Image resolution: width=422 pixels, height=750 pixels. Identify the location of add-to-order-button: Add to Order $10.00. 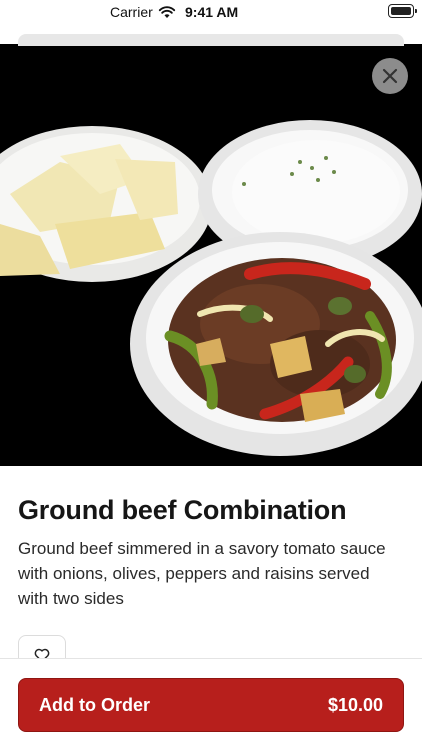
(211, 705).